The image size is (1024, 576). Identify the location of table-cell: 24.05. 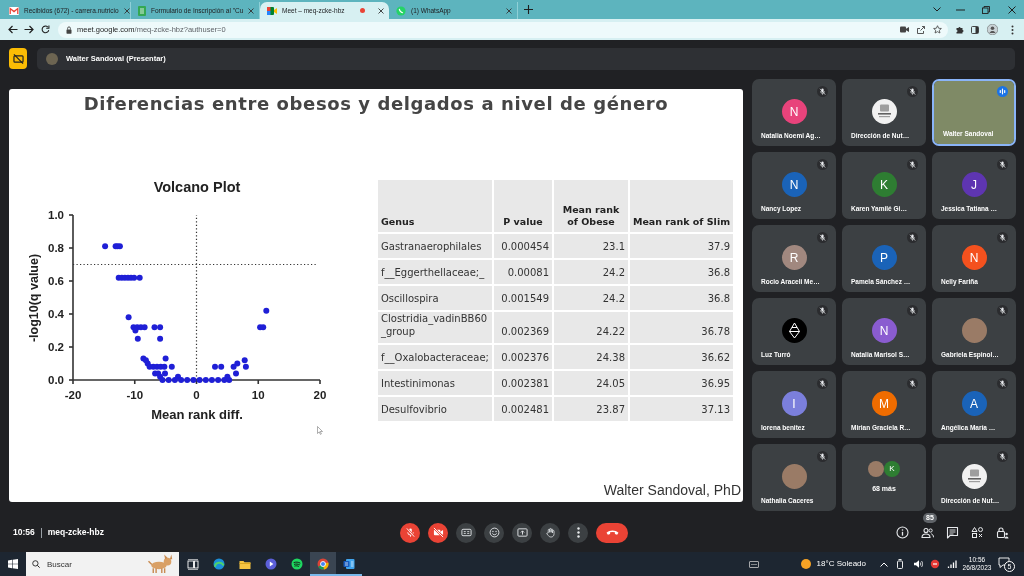
(591, 383).